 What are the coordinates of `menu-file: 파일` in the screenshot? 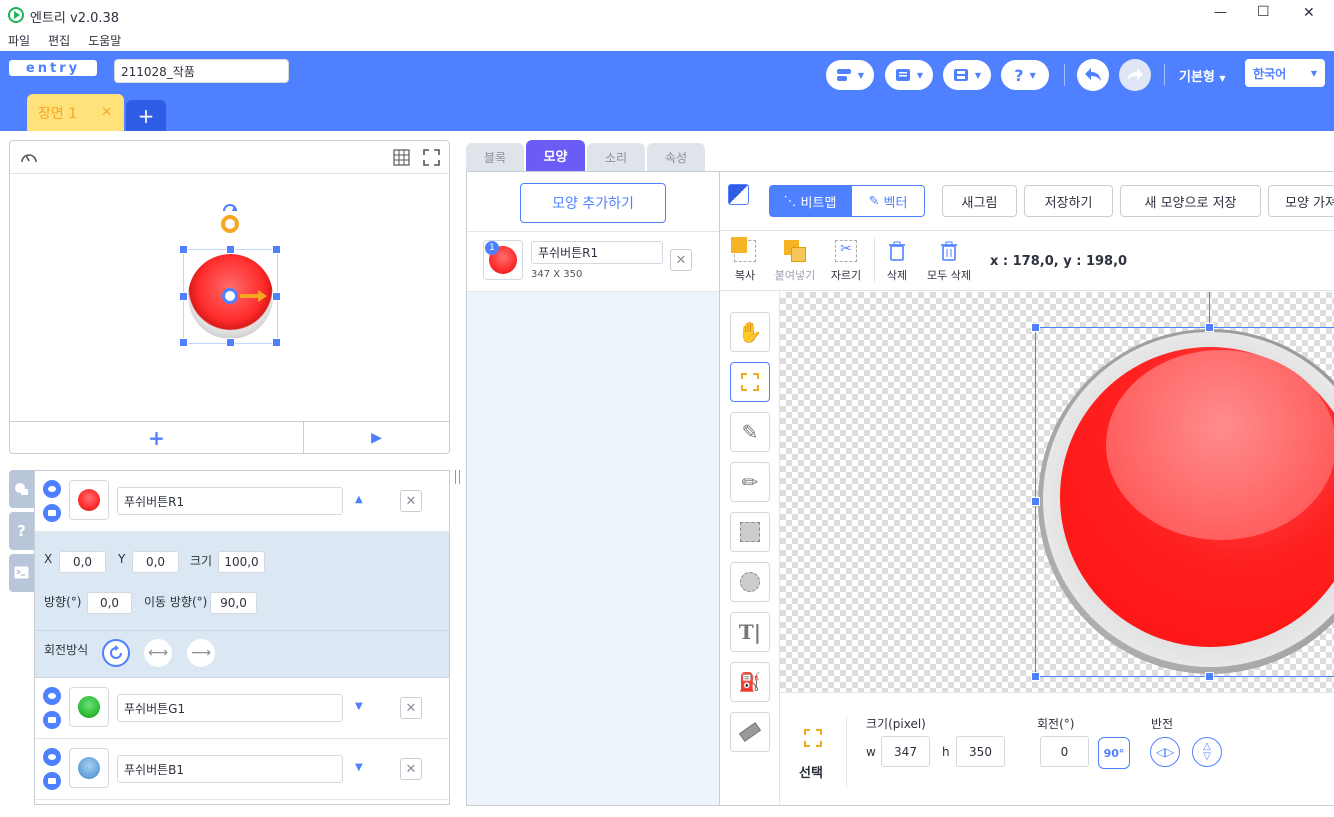 It's located at (19, 40).